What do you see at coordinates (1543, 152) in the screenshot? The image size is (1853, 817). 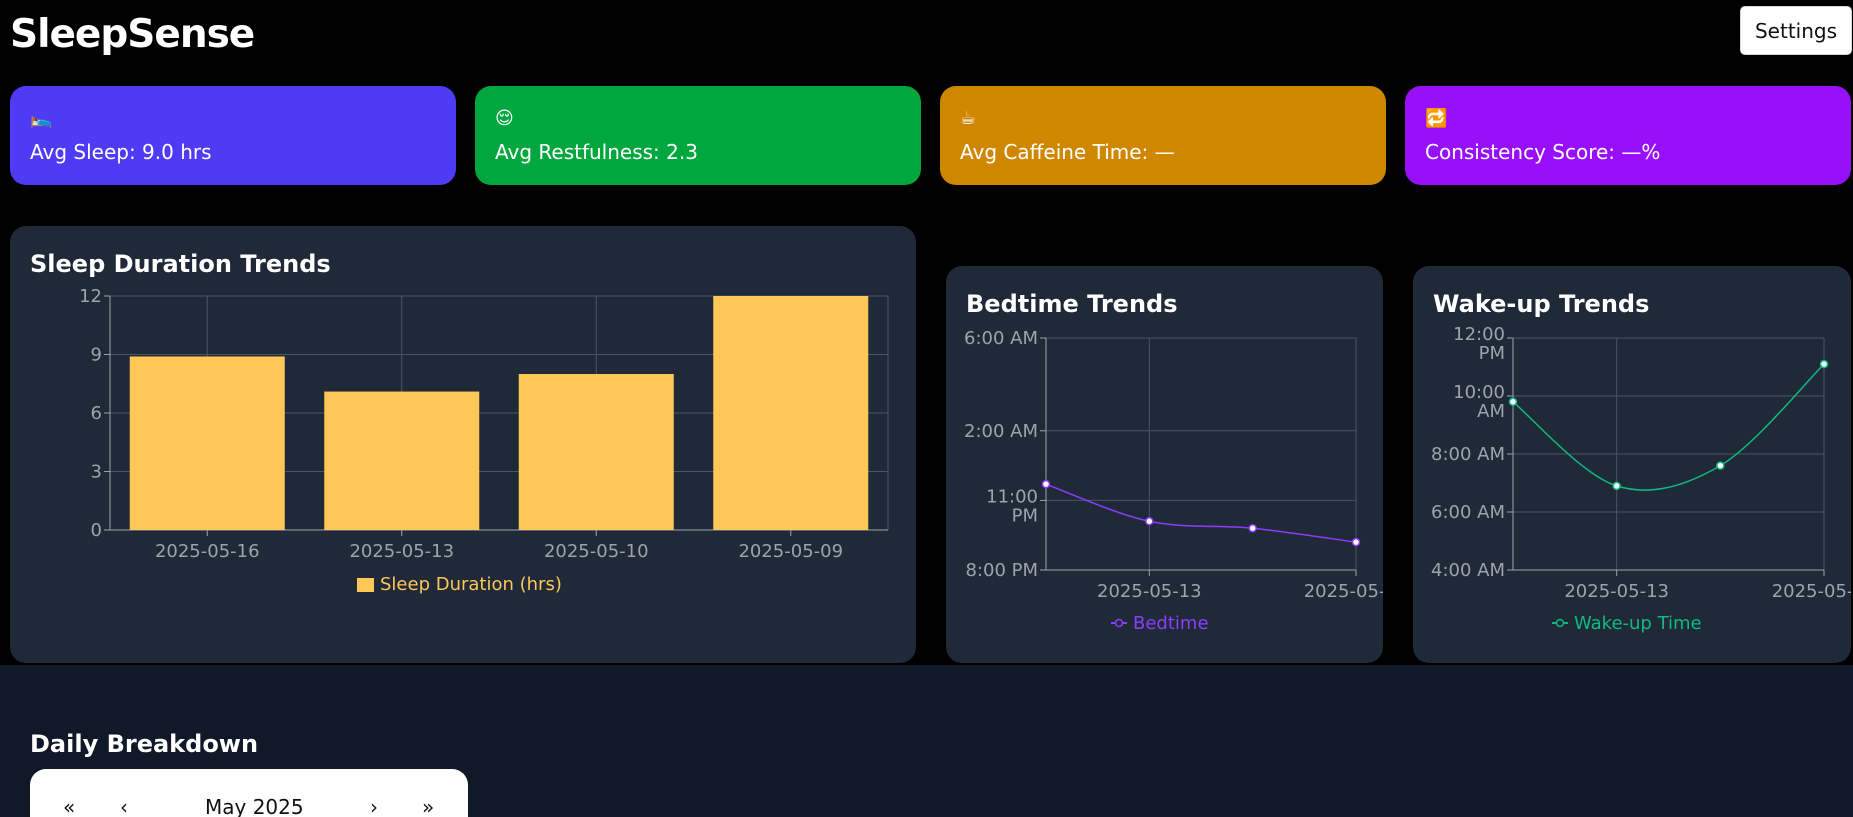 I see `stat-text: Consistency Score: —%` at bounding box center [1543, 152].